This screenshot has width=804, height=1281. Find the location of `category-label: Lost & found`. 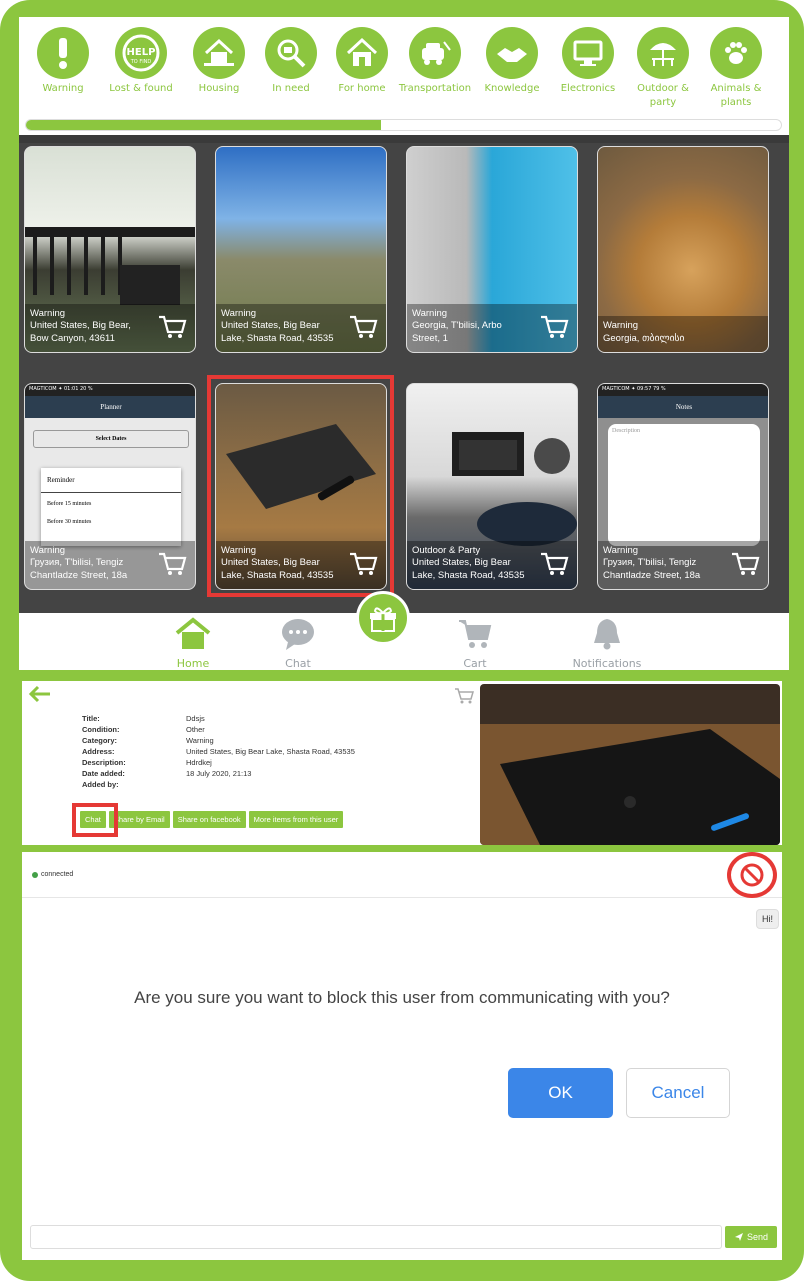

category-label: Lost & found is located at coordinates (141, 88).